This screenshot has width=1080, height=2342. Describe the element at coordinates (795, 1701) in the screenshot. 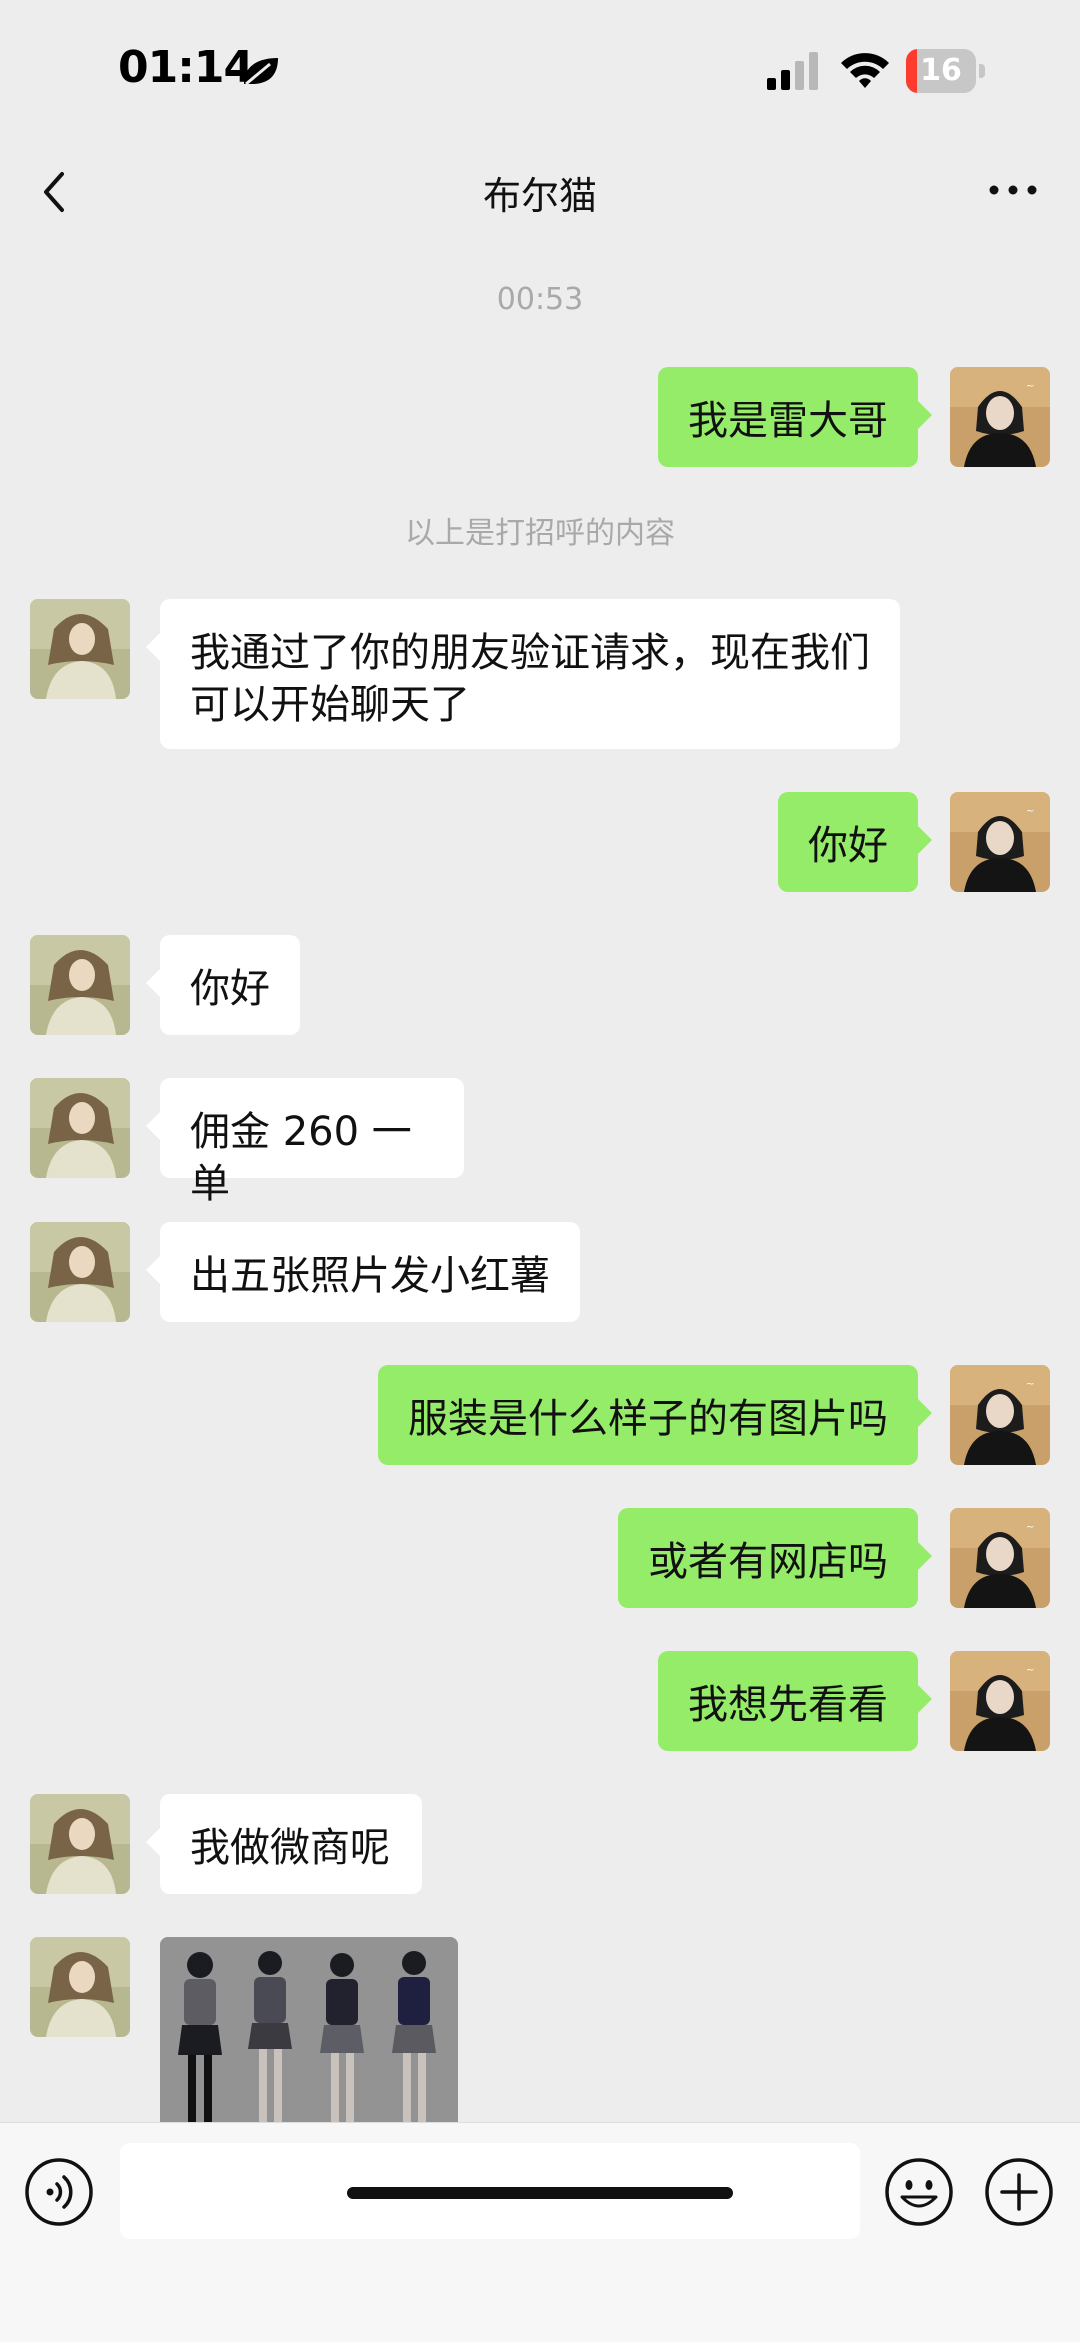

I see `outgoing-message-bubble: 我想先看看` at that location.